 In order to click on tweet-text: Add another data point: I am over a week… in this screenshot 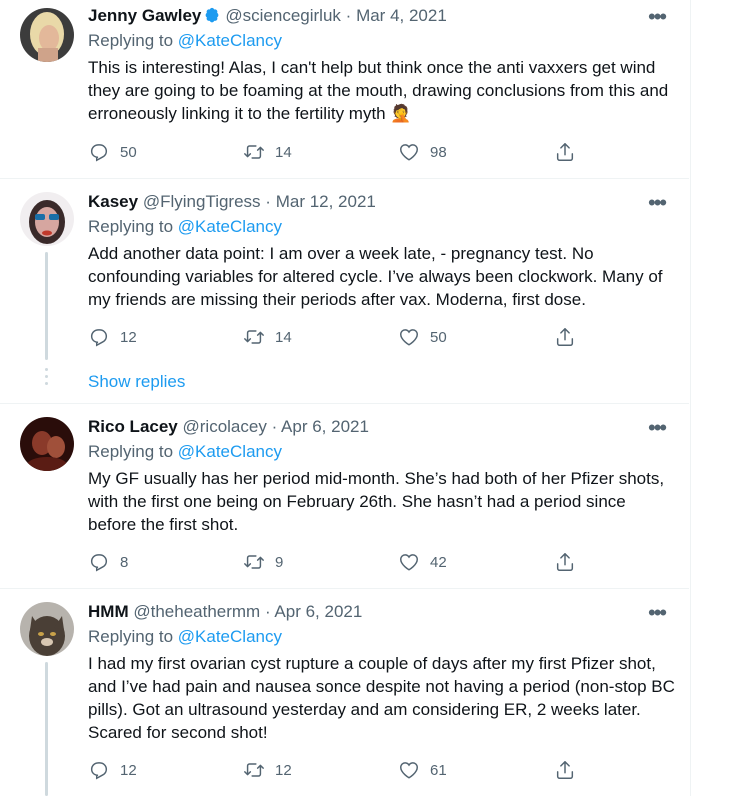, I will do `click(375, 276)`.